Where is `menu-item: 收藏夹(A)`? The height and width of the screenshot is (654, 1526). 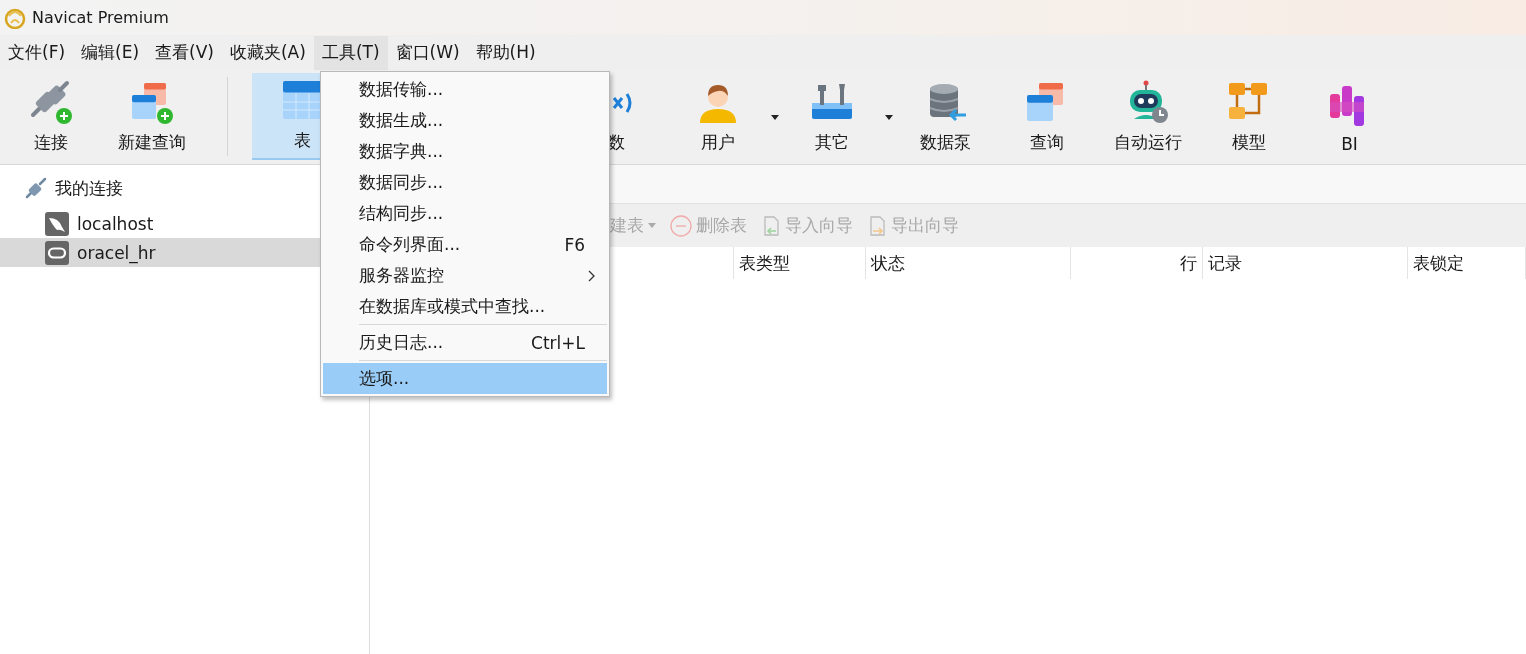 menu-item: 收藏夹(A) is located at coordinates (267, 52).